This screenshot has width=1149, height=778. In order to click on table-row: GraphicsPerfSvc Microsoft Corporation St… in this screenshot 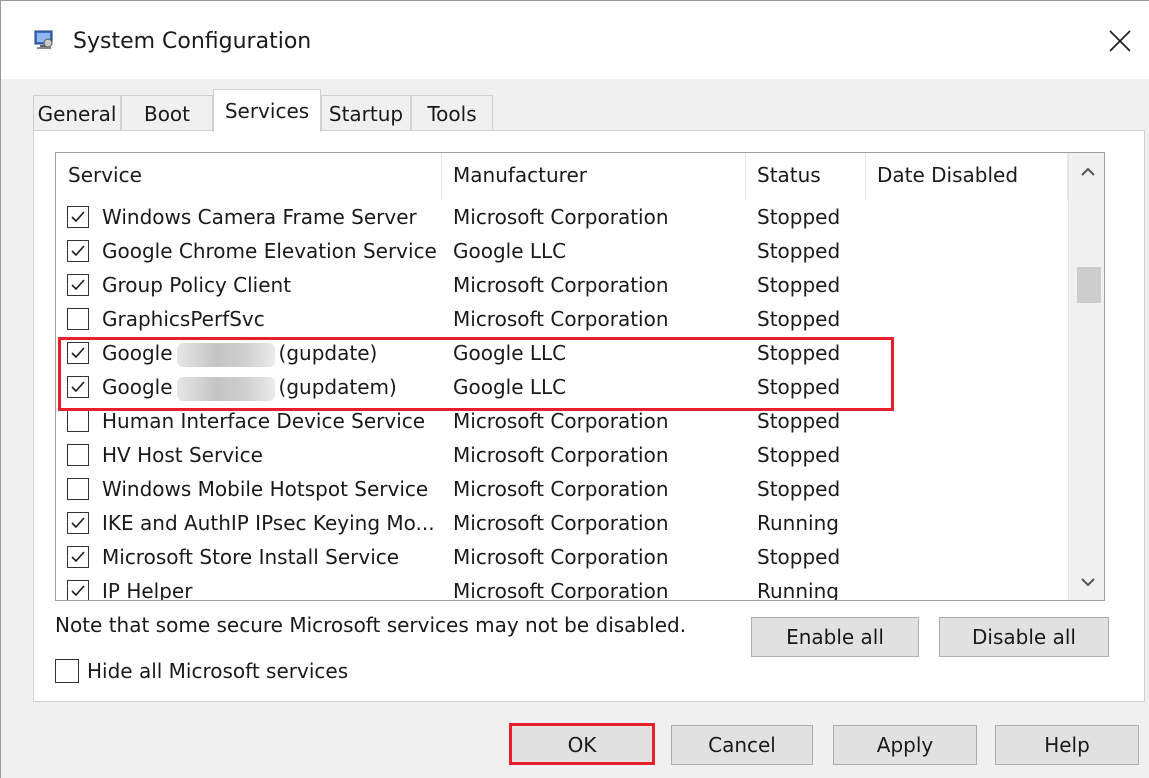, I will do `click(562, 320)`.